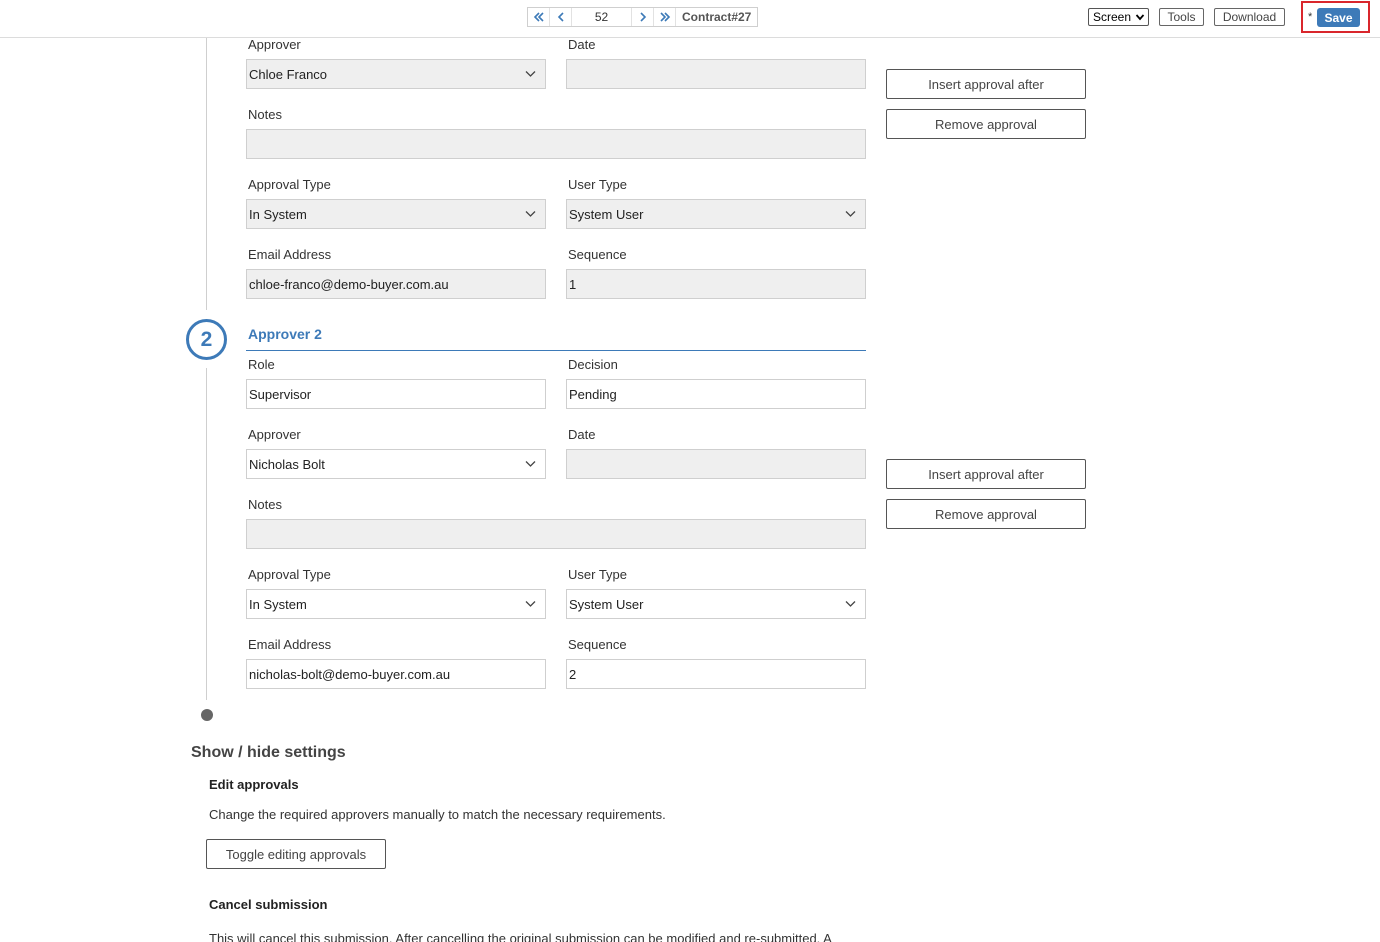  What do you see at coordinates (206, 339) in the screenshot?
I see `step-number-badge: 2` at bounding box center [206, 339].